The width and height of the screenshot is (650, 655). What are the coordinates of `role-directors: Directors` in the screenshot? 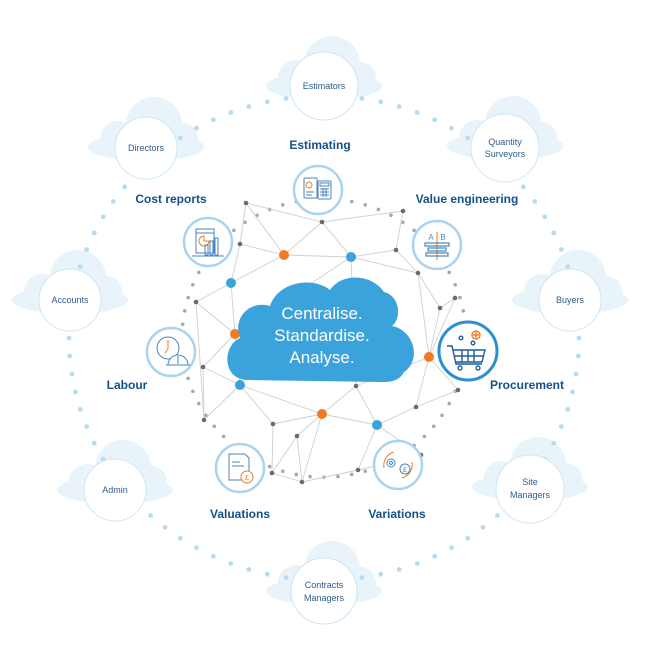 It's located at (146, 148).